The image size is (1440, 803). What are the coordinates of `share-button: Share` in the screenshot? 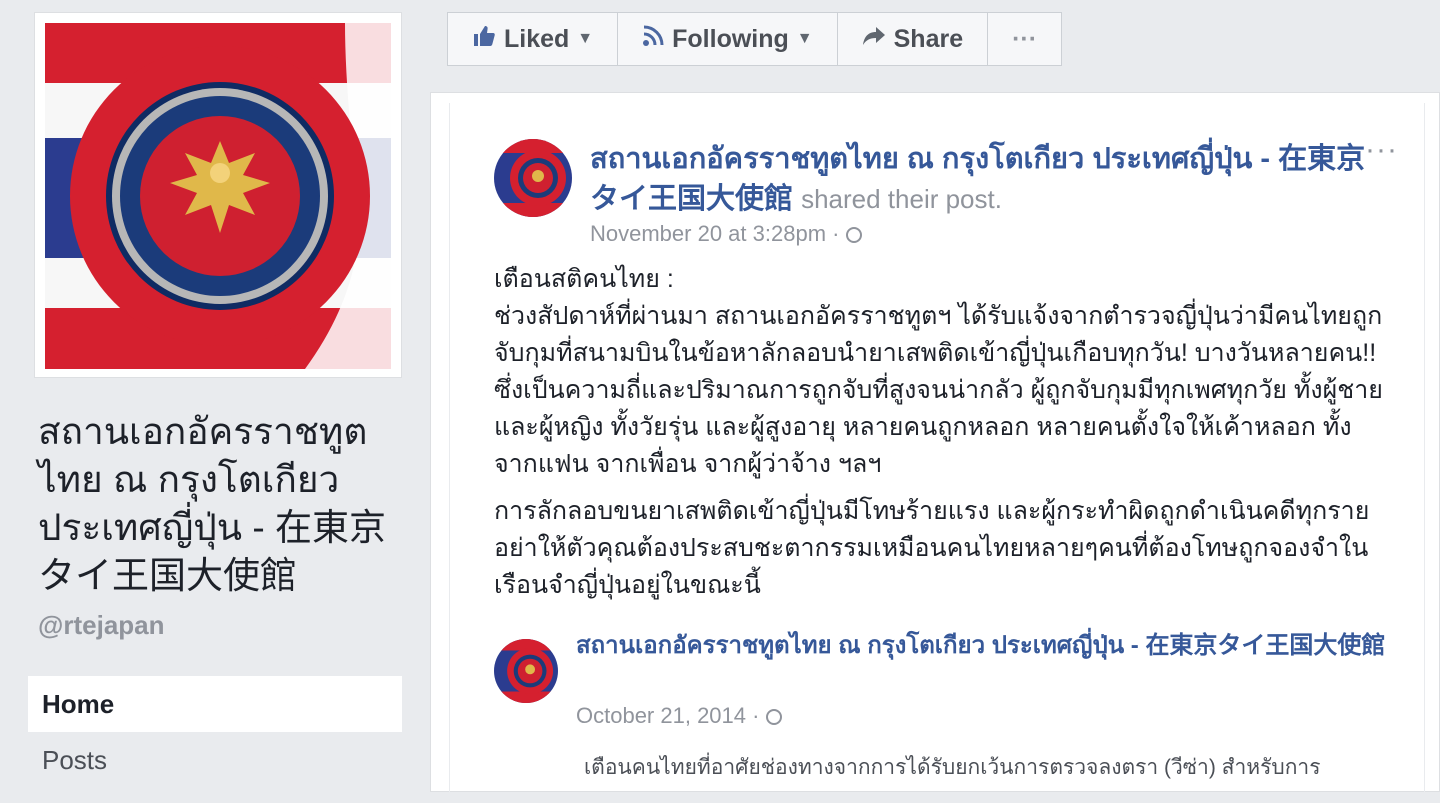 It's located at (913, 39).